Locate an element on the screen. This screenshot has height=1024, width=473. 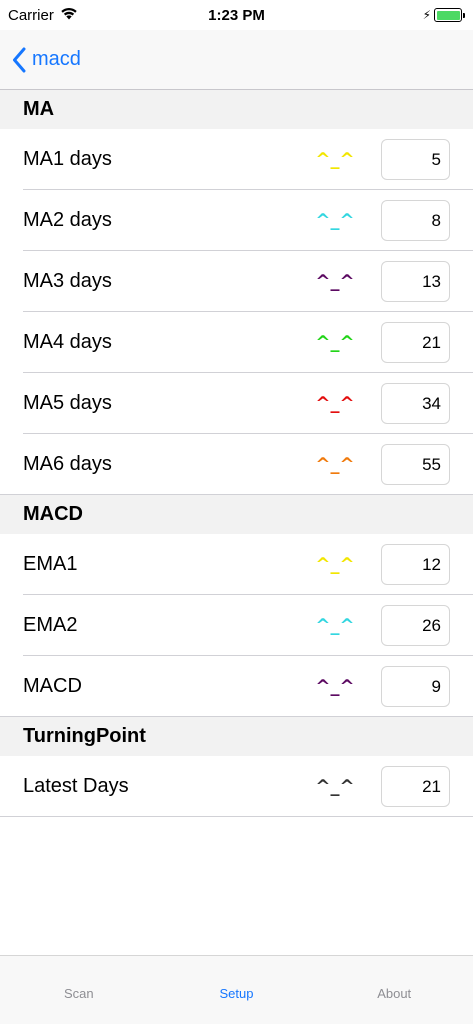
back-label: macd is located at coordinates (56, 59).